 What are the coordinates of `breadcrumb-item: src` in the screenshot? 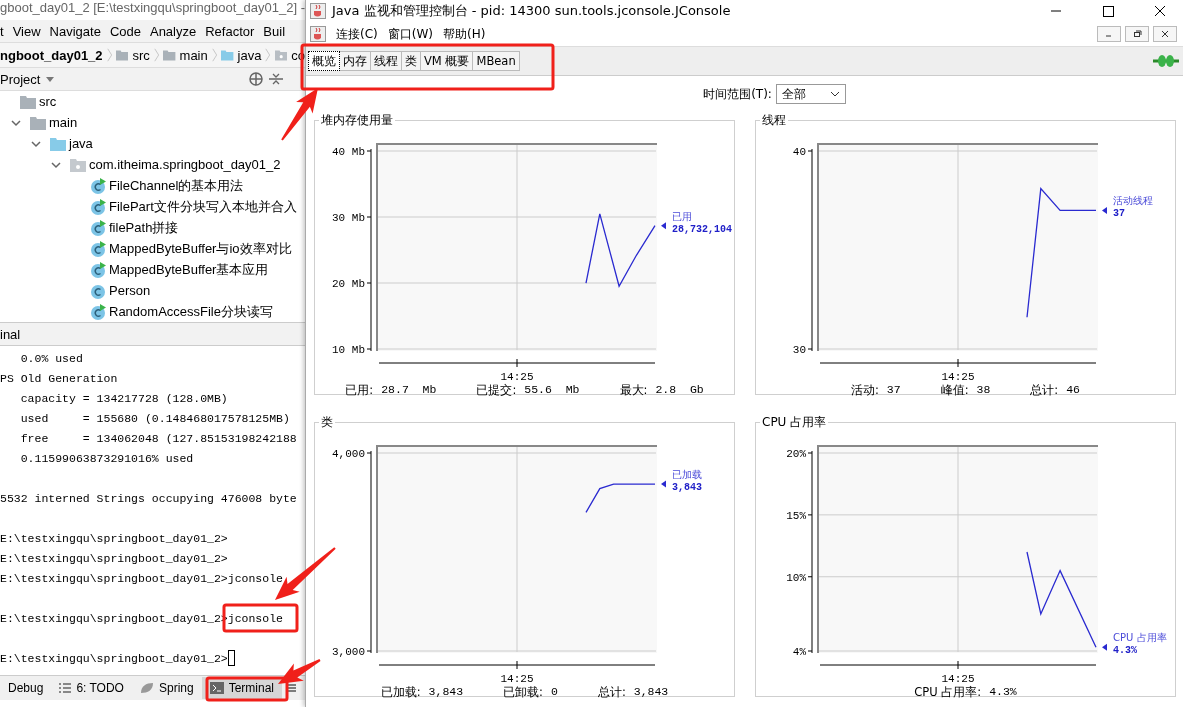 It's located at (141, 55).